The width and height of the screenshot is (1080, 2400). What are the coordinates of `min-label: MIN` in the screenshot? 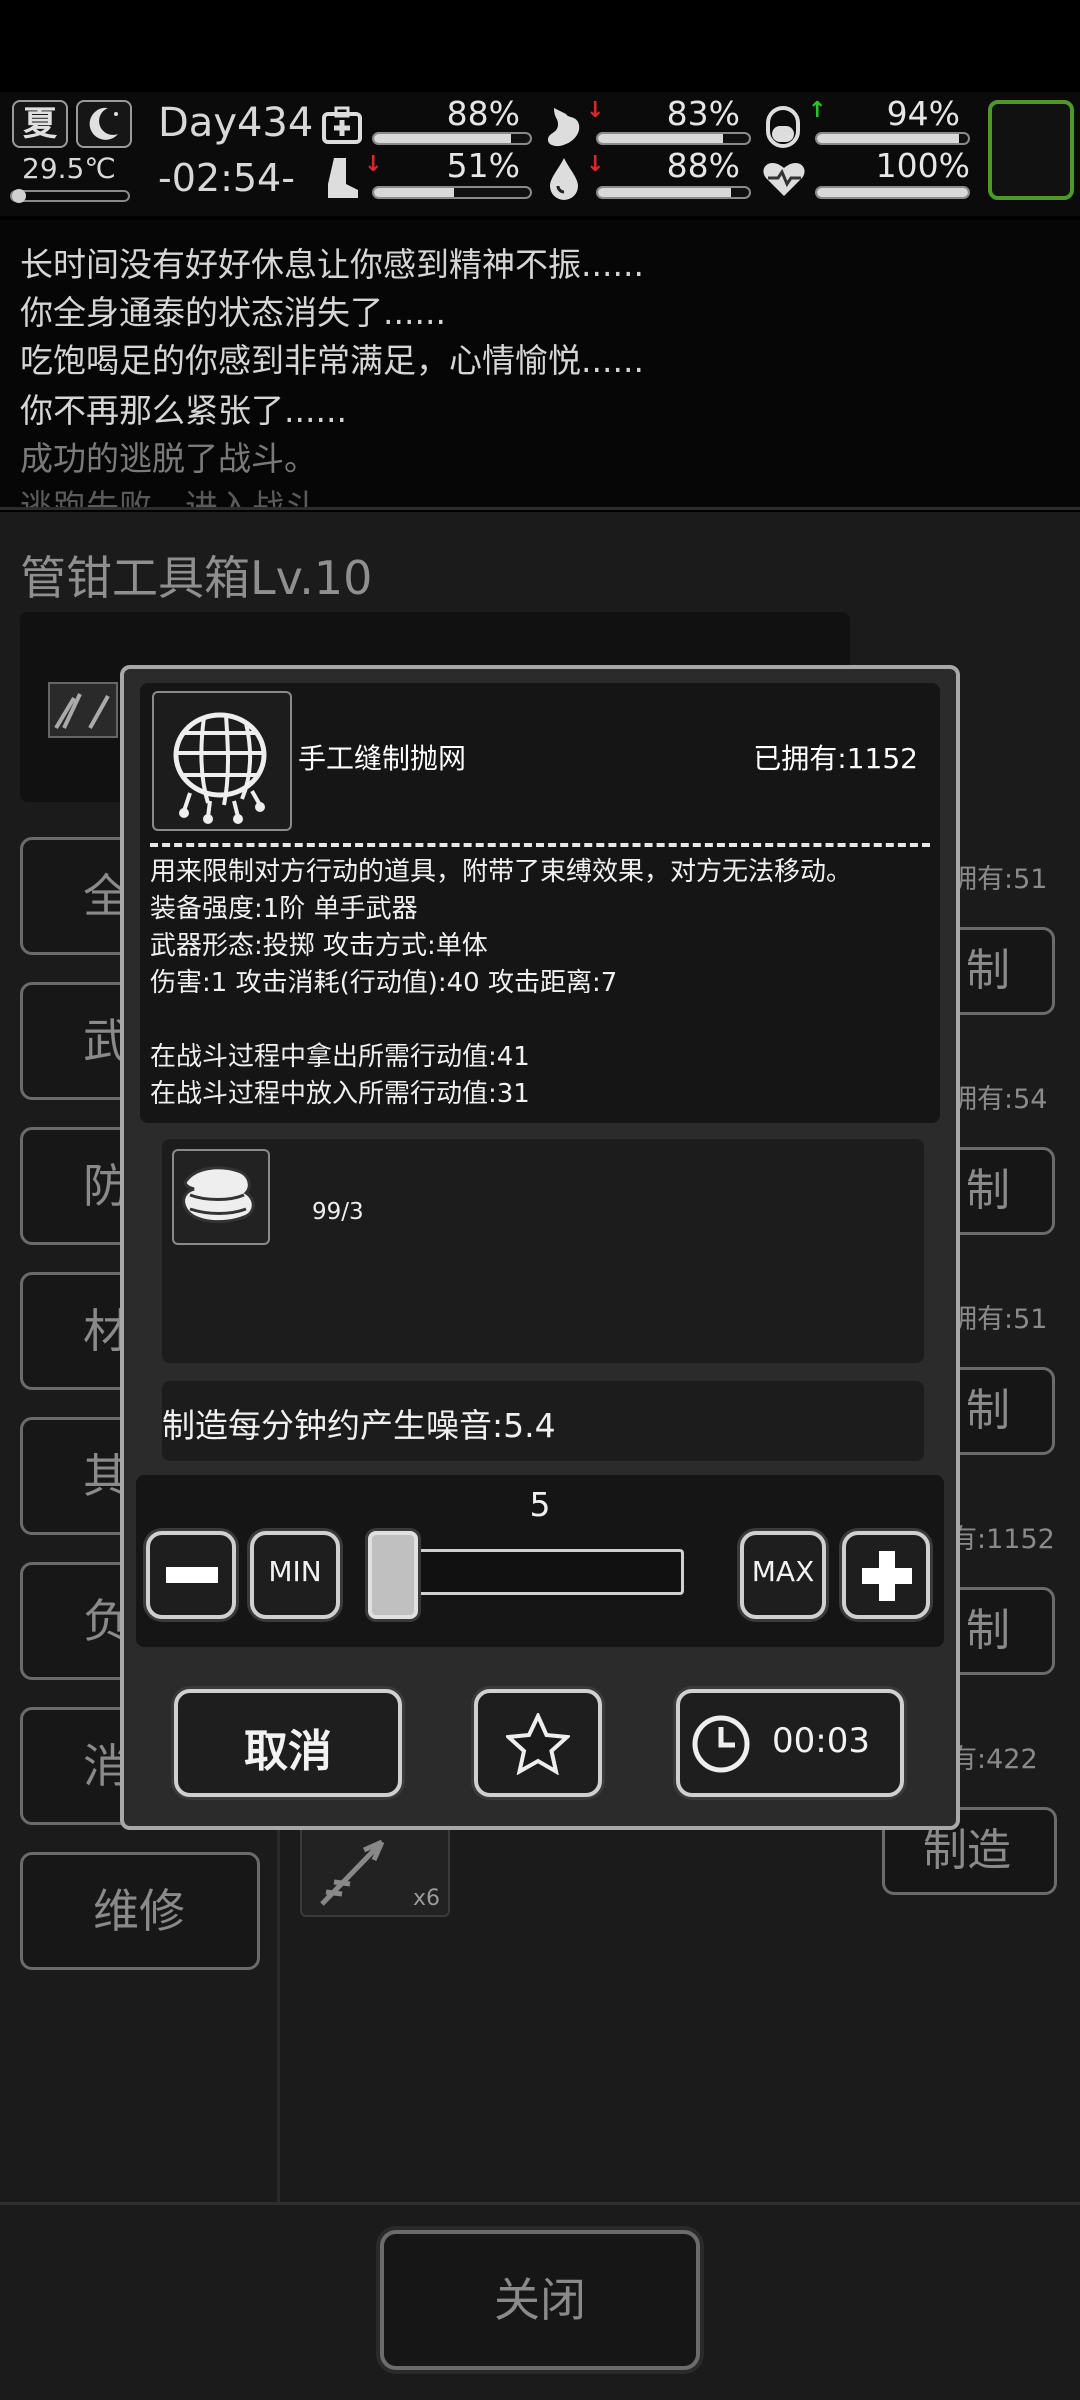 It's located at (295, 1571).